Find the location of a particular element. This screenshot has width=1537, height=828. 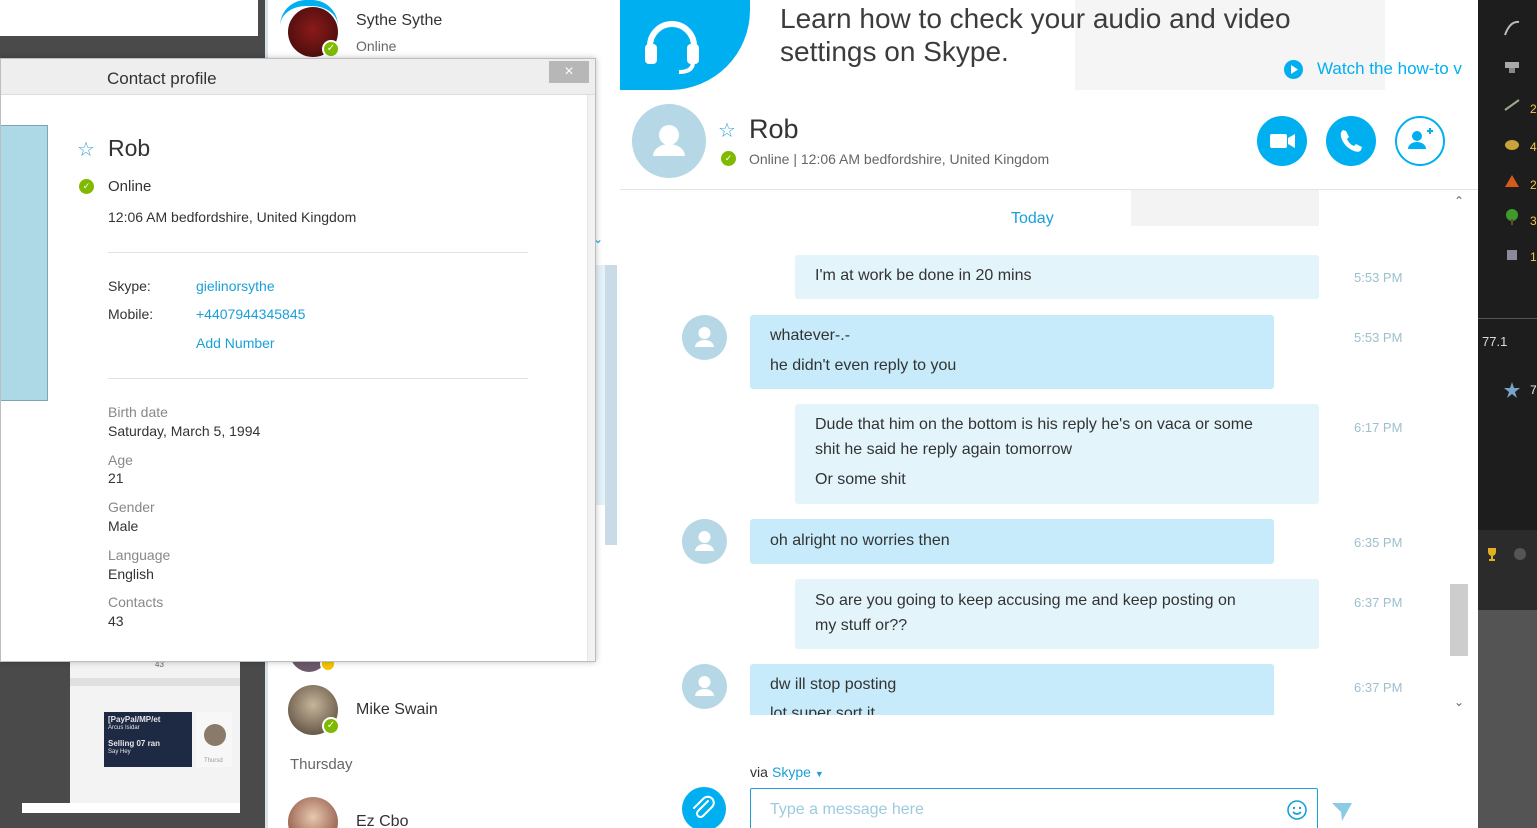

add-person-icon is located at coordinates (1420, 138).